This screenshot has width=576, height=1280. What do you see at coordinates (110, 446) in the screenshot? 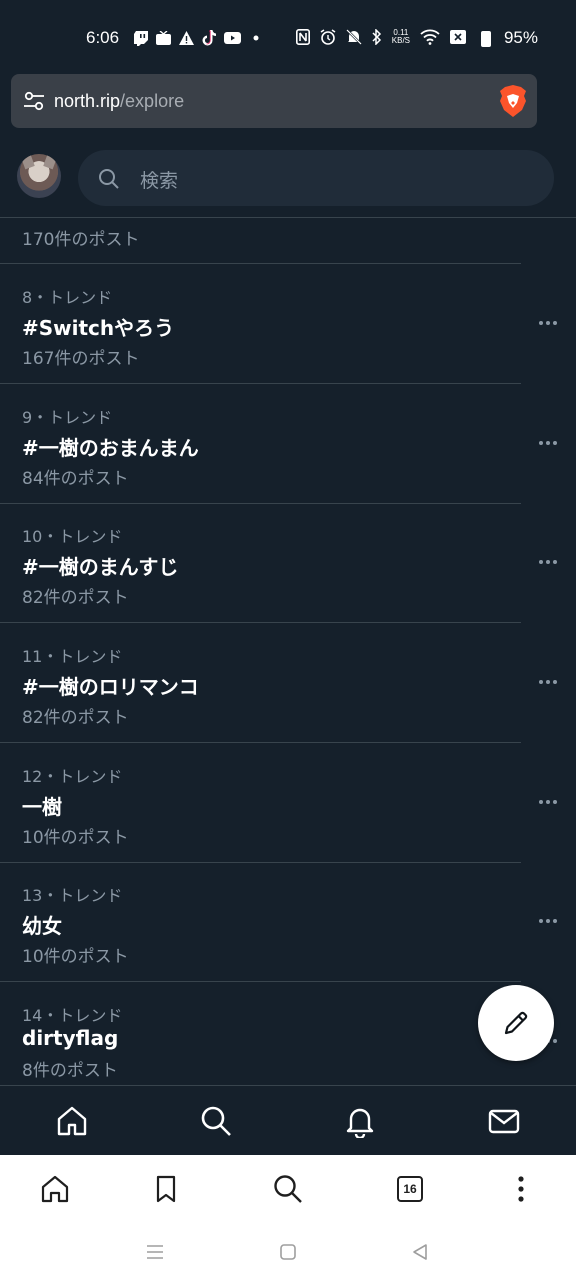
I see `trend-title: #一樹のおまんまん` at bounding box center [110, 446].